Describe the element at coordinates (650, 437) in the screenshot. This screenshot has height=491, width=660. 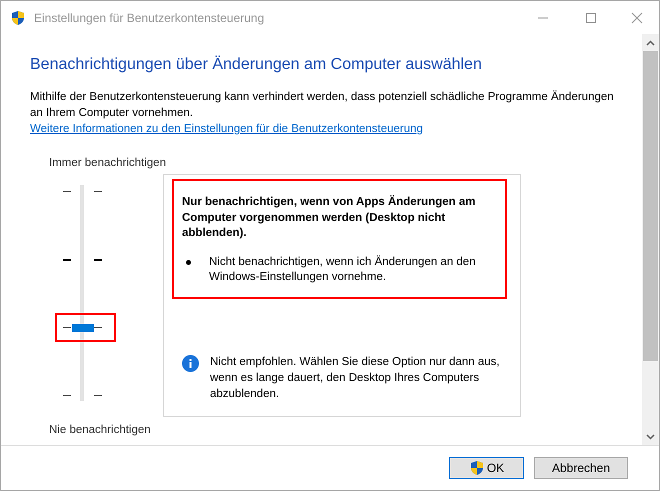
I see `scroll-down-icon` at that location.